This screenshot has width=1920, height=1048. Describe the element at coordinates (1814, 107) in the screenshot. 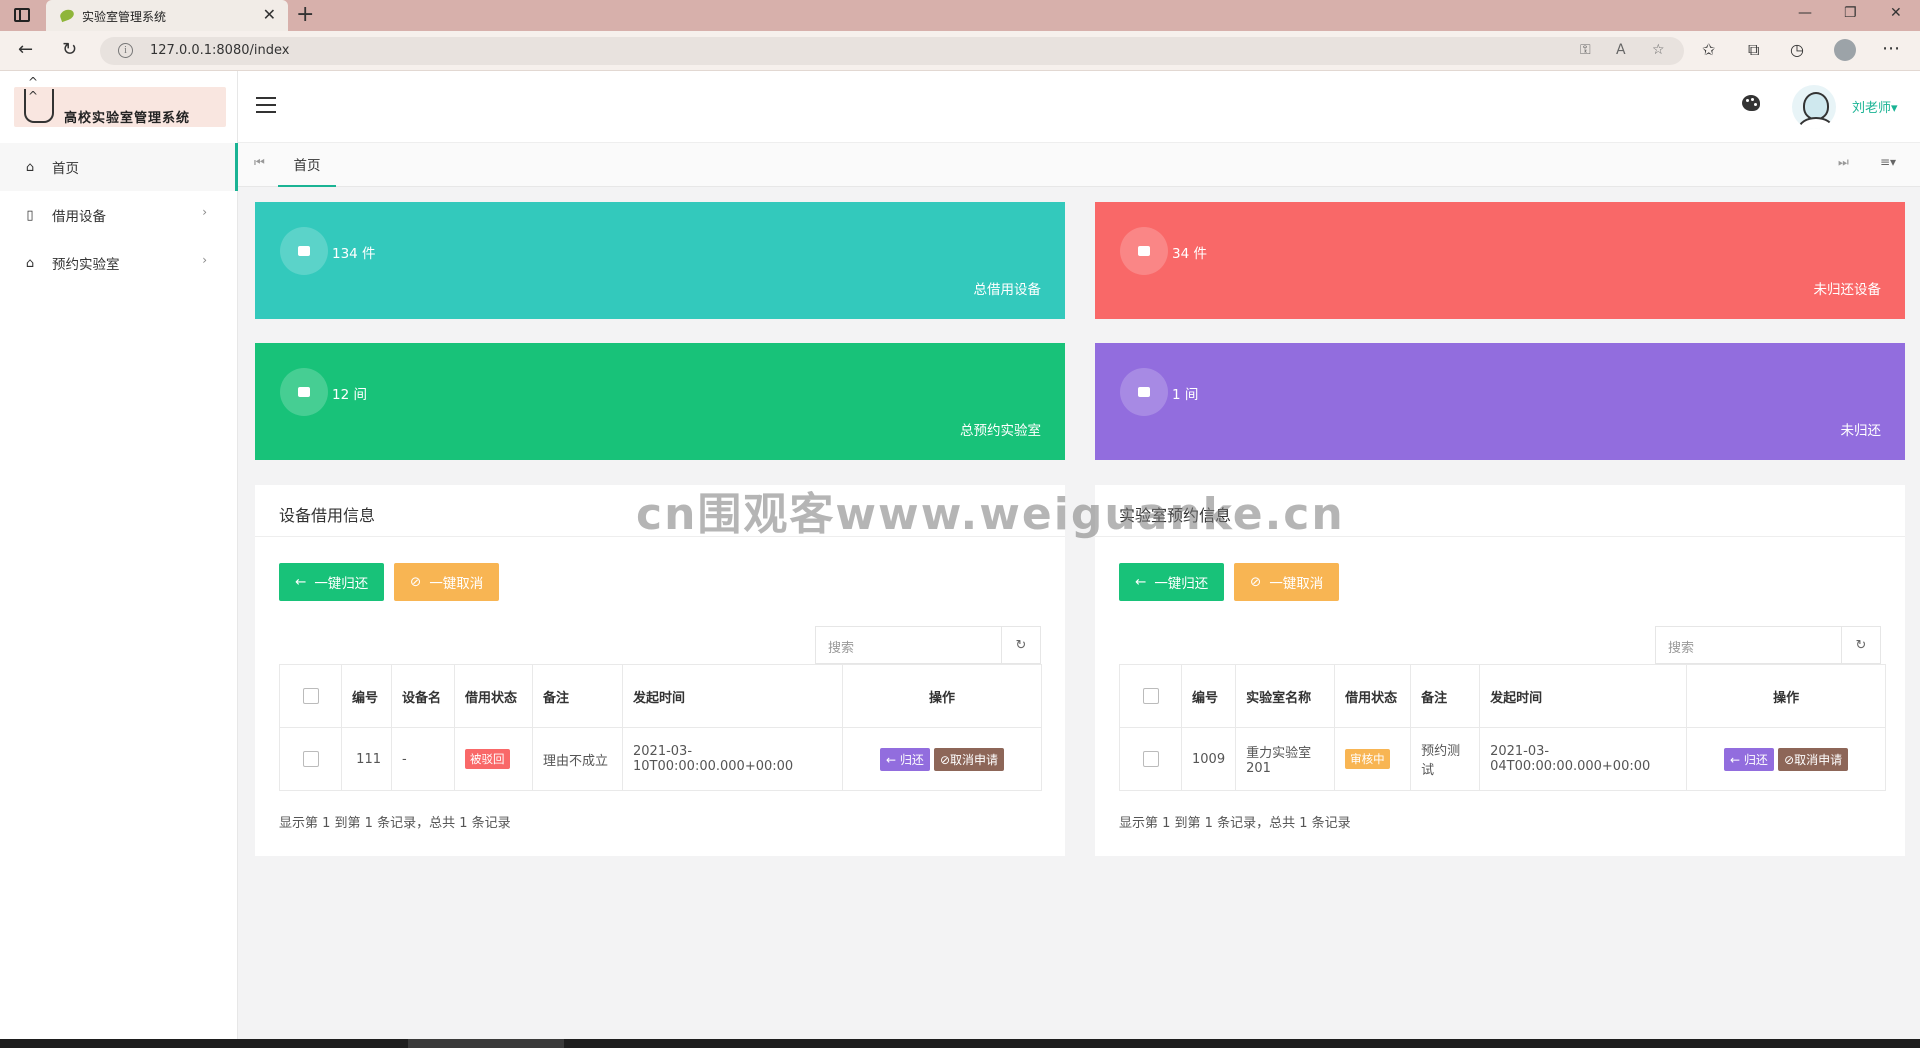

I see `avatar` at that location.